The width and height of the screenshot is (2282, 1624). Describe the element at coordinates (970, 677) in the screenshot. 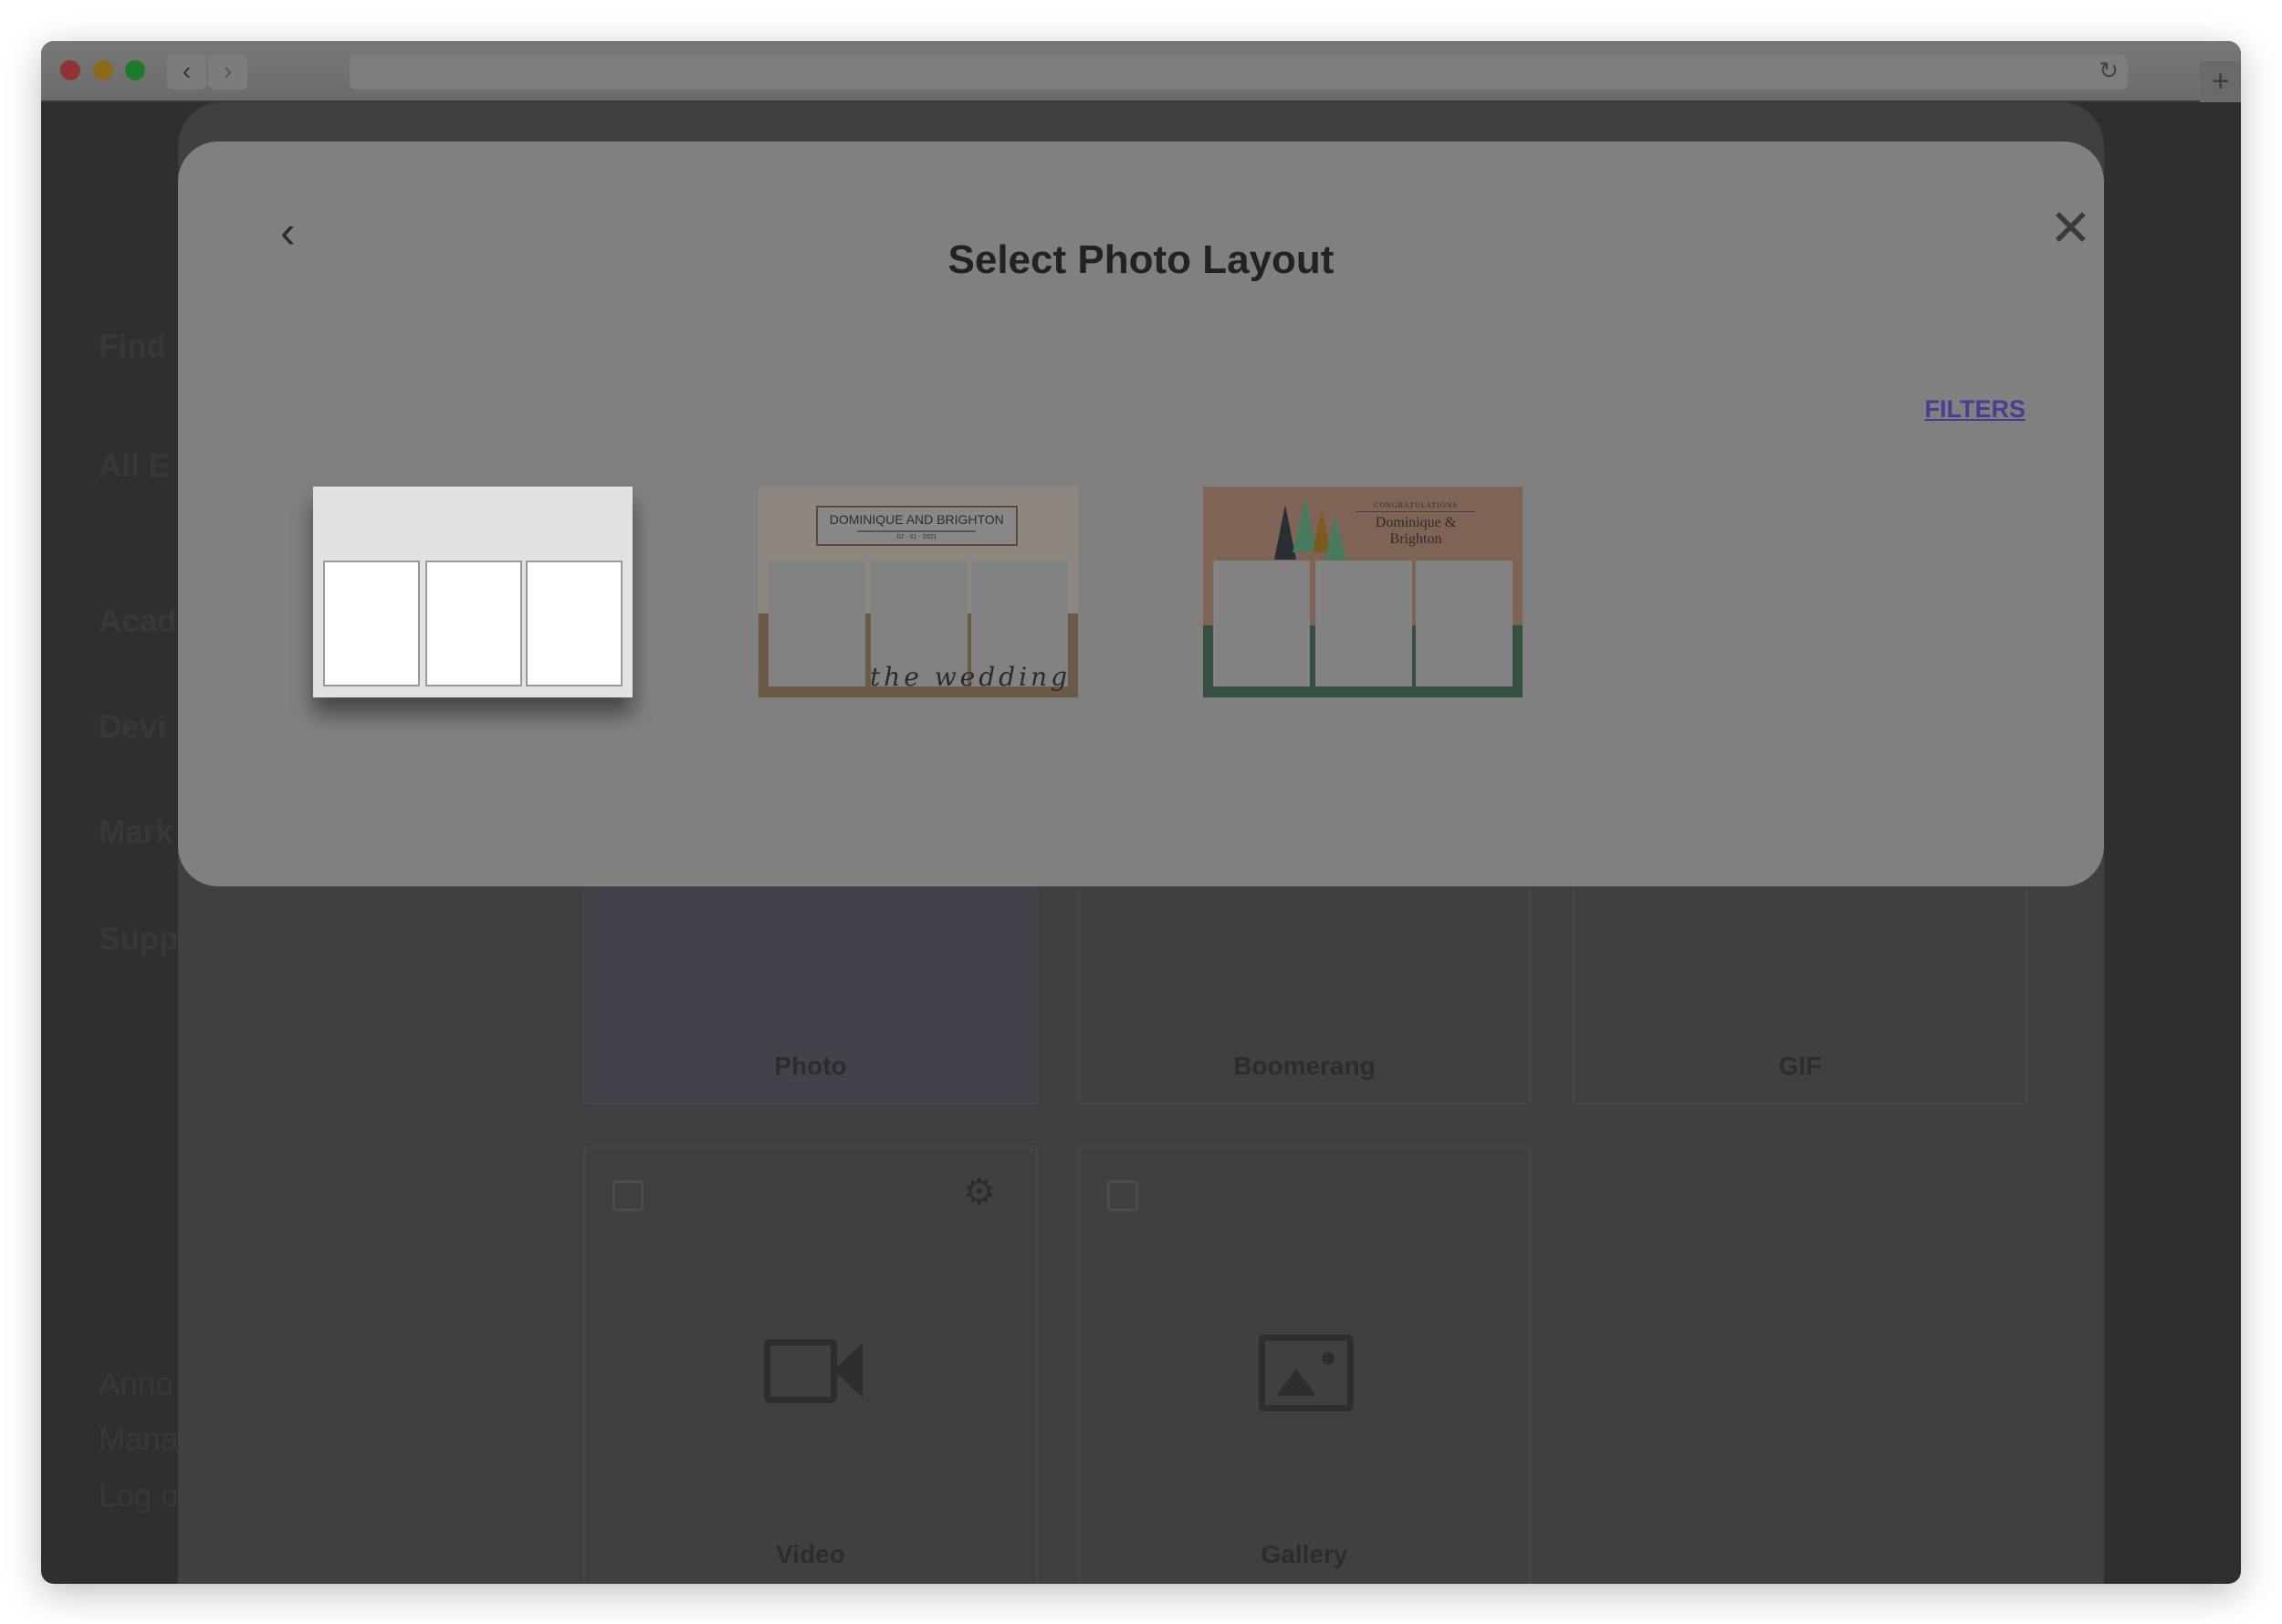

I see `wedding-script: the wedding` at that location.